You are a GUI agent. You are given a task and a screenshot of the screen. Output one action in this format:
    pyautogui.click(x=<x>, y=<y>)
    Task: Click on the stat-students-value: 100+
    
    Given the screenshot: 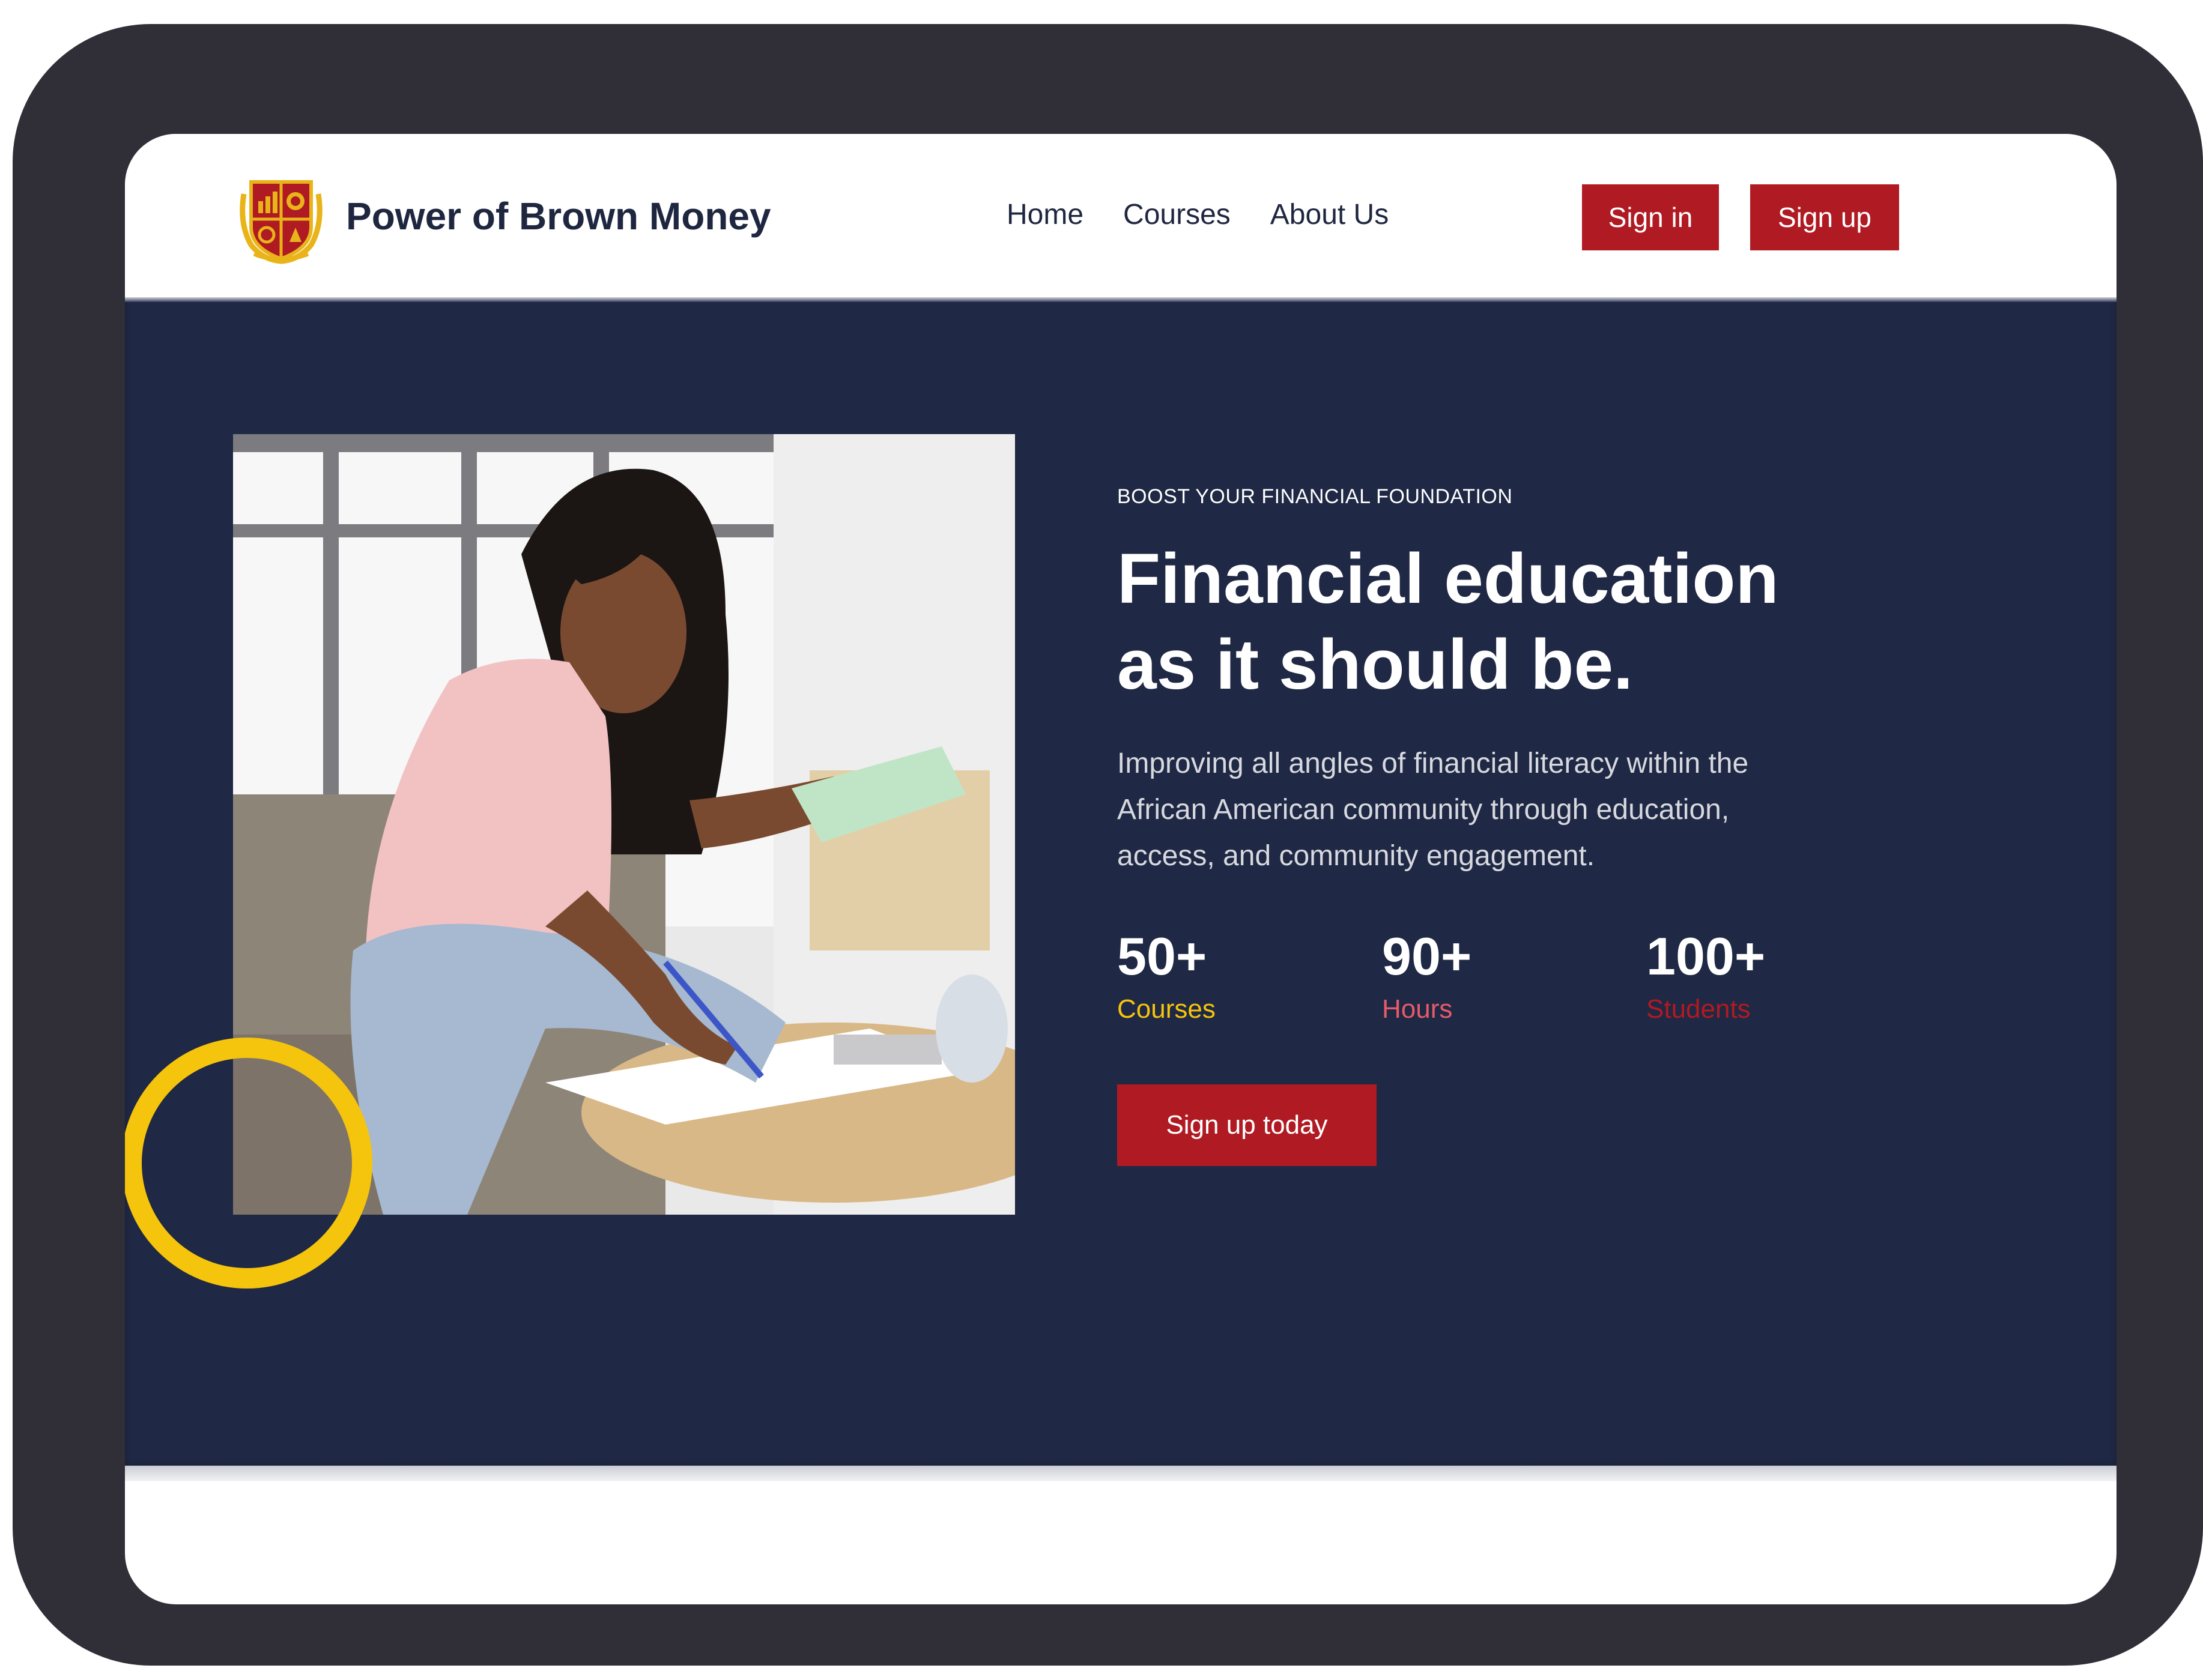 What is the action you would take?
    pyautogui.click(x=1706, y=956)
    